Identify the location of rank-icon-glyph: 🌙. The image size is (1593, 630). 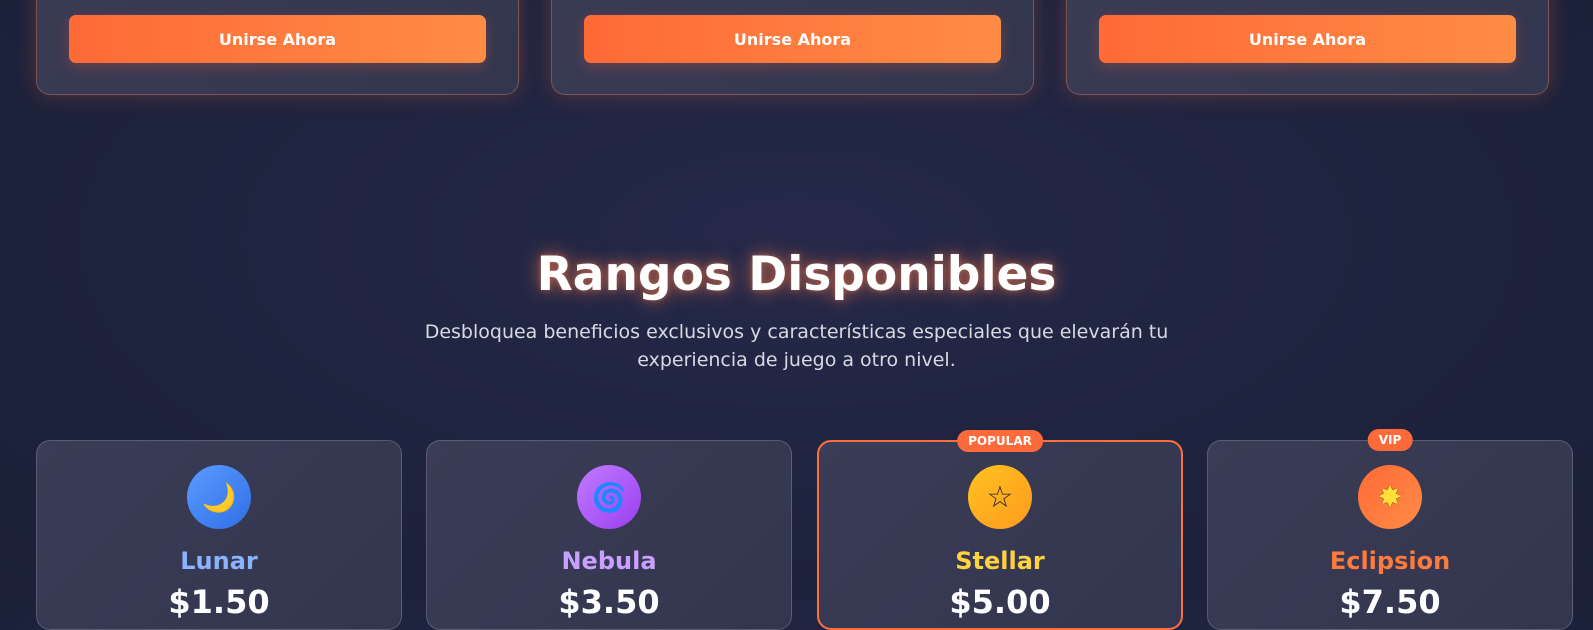
(219, 497).